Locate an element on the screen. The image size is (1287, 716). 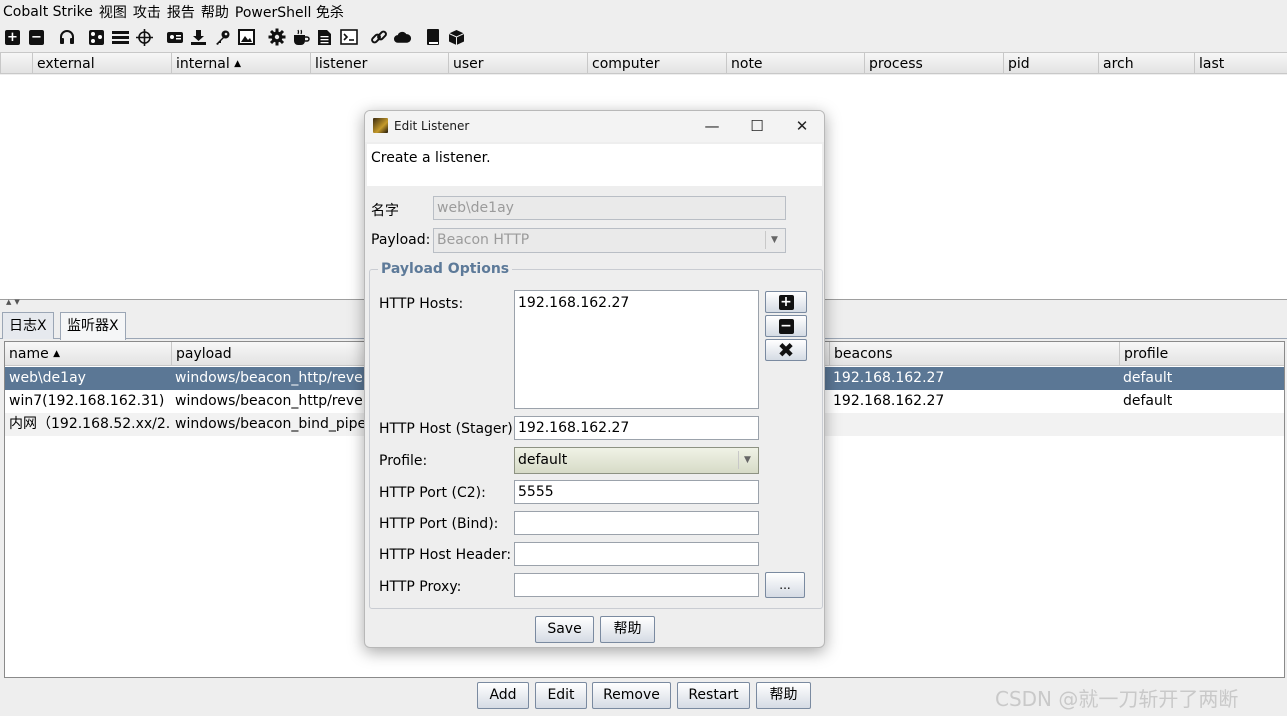
terminal-icon is located at coordinates (348, 37).